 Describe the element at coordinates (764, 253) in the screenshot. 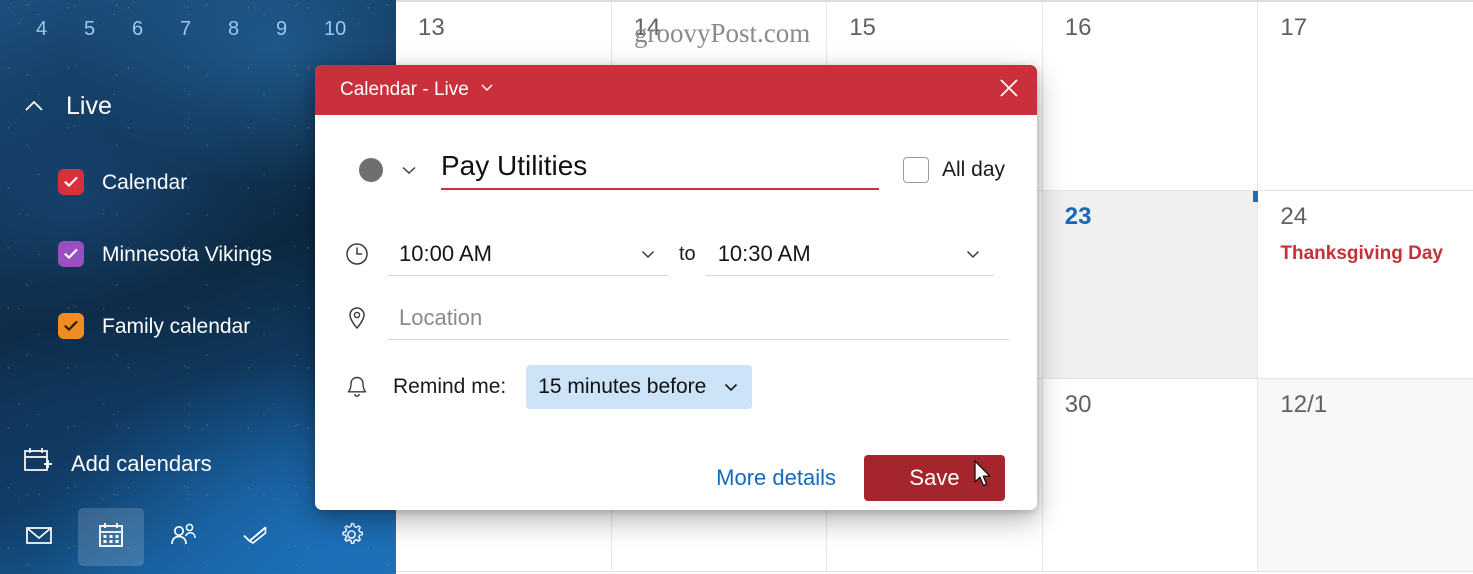

I see `end-time-value: 10:30 AM` at that location.